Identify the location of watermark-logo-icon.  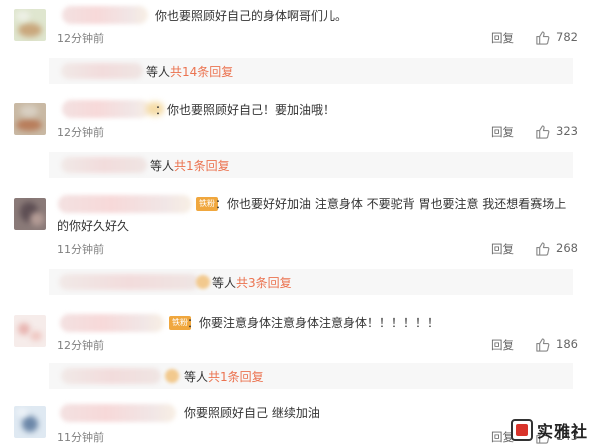
(521, 430).